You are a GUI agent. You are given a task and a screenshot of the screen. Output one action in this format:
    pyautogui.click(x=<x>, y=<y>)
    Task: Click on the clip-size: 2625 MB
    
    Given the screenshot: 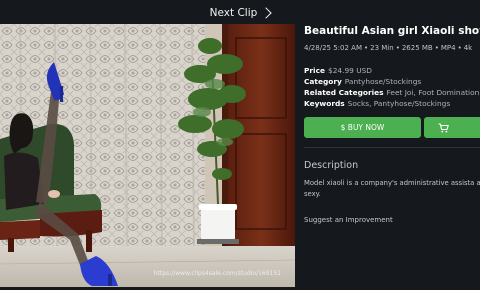 What is the action you would take?
    pyautogui.click(x=417, y=48)
    